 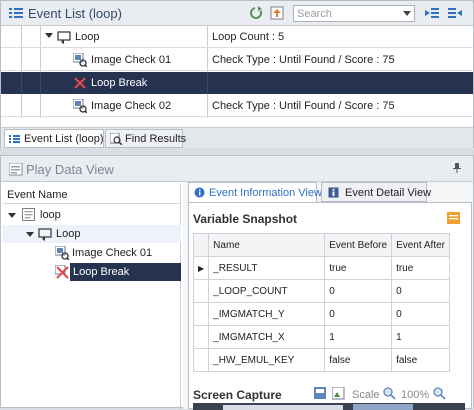 I want to click on scale-label: Scale, so click(x=366, y=395).